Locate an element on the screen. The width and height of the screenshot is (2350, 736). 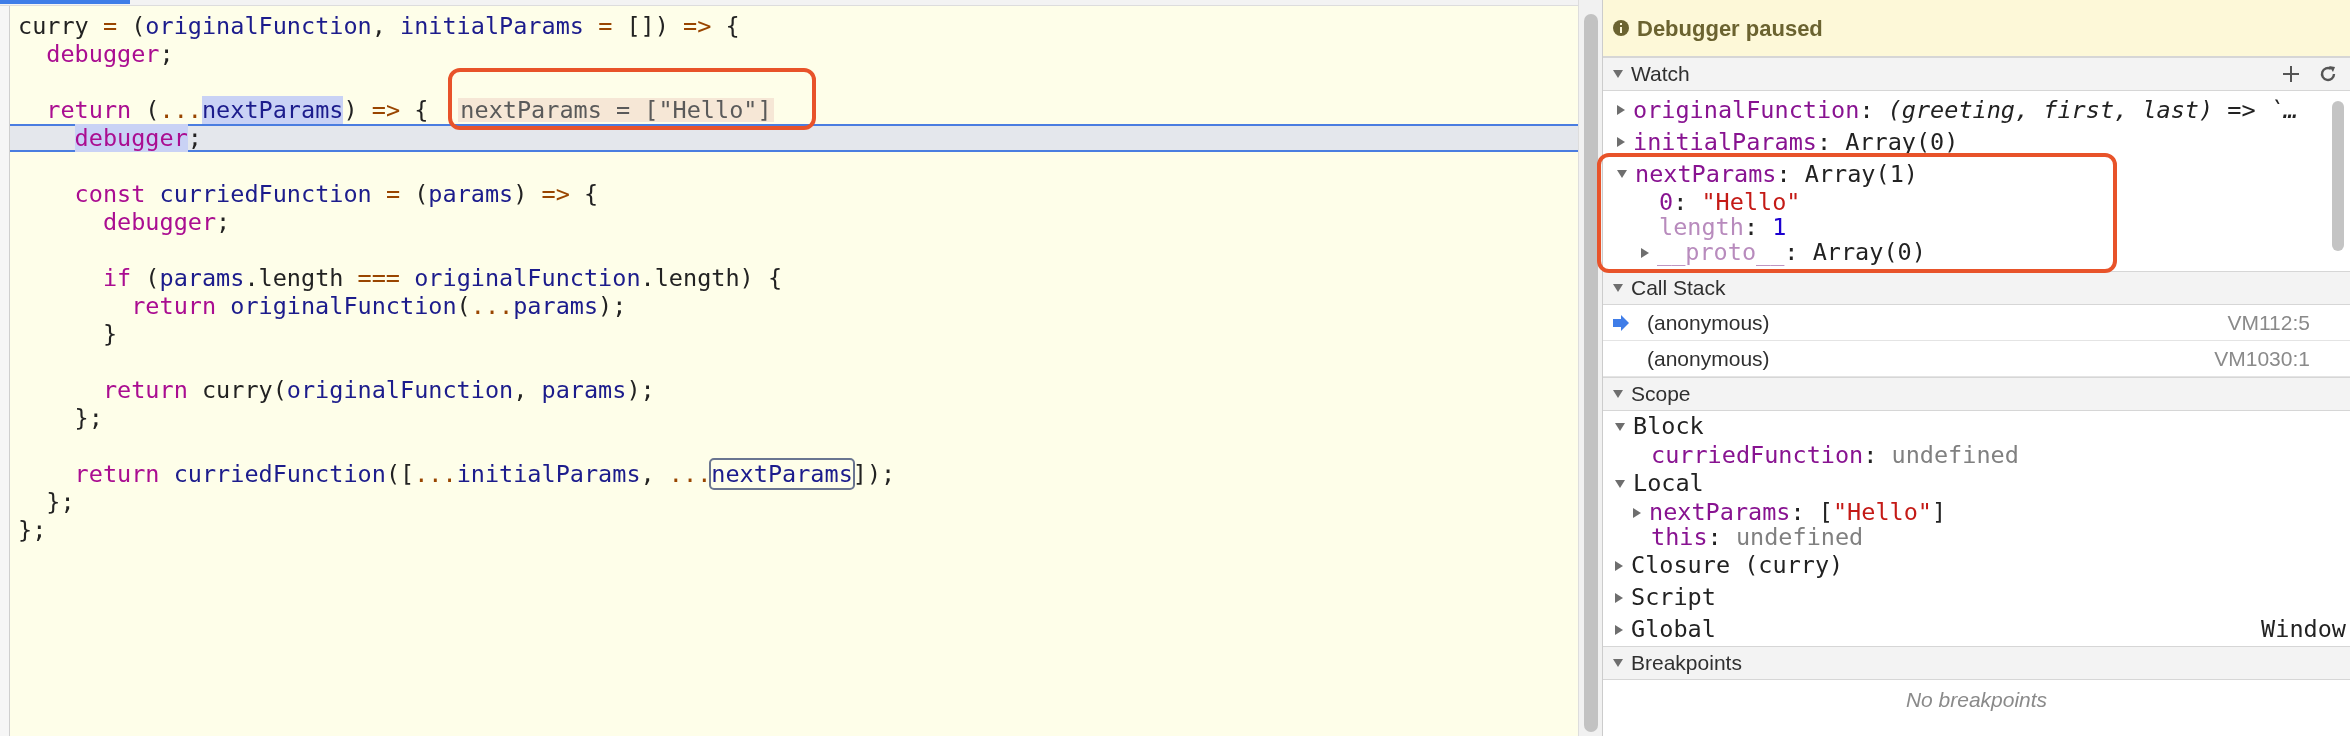
section-title: Call Stack is located at coordinates (1678, 288).